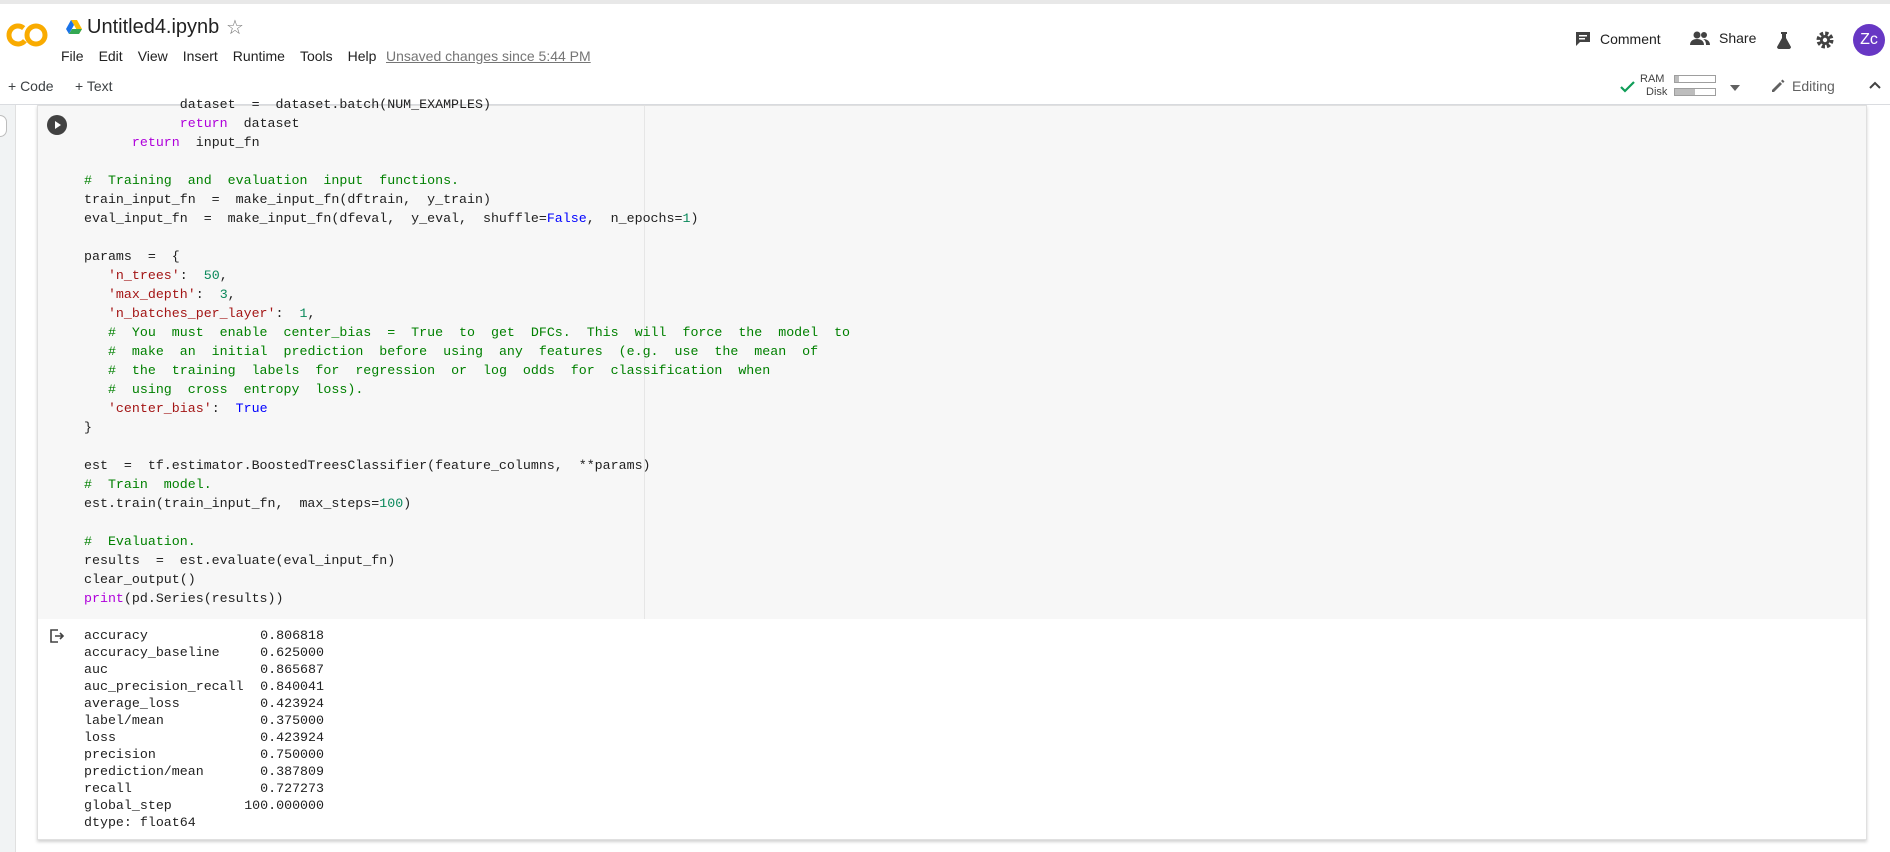 This screenshot has width=1890, height=852. Describe the element at coordinates (235, 27) in the screenshot. I see `star-icon: ☆` at that location.